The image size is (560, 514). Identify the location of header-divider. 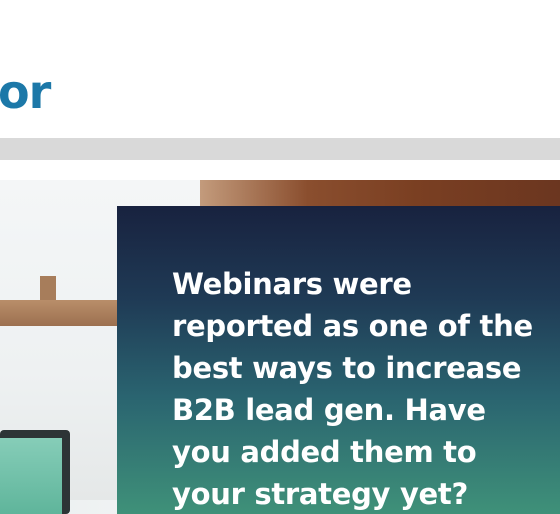
(280, 149).